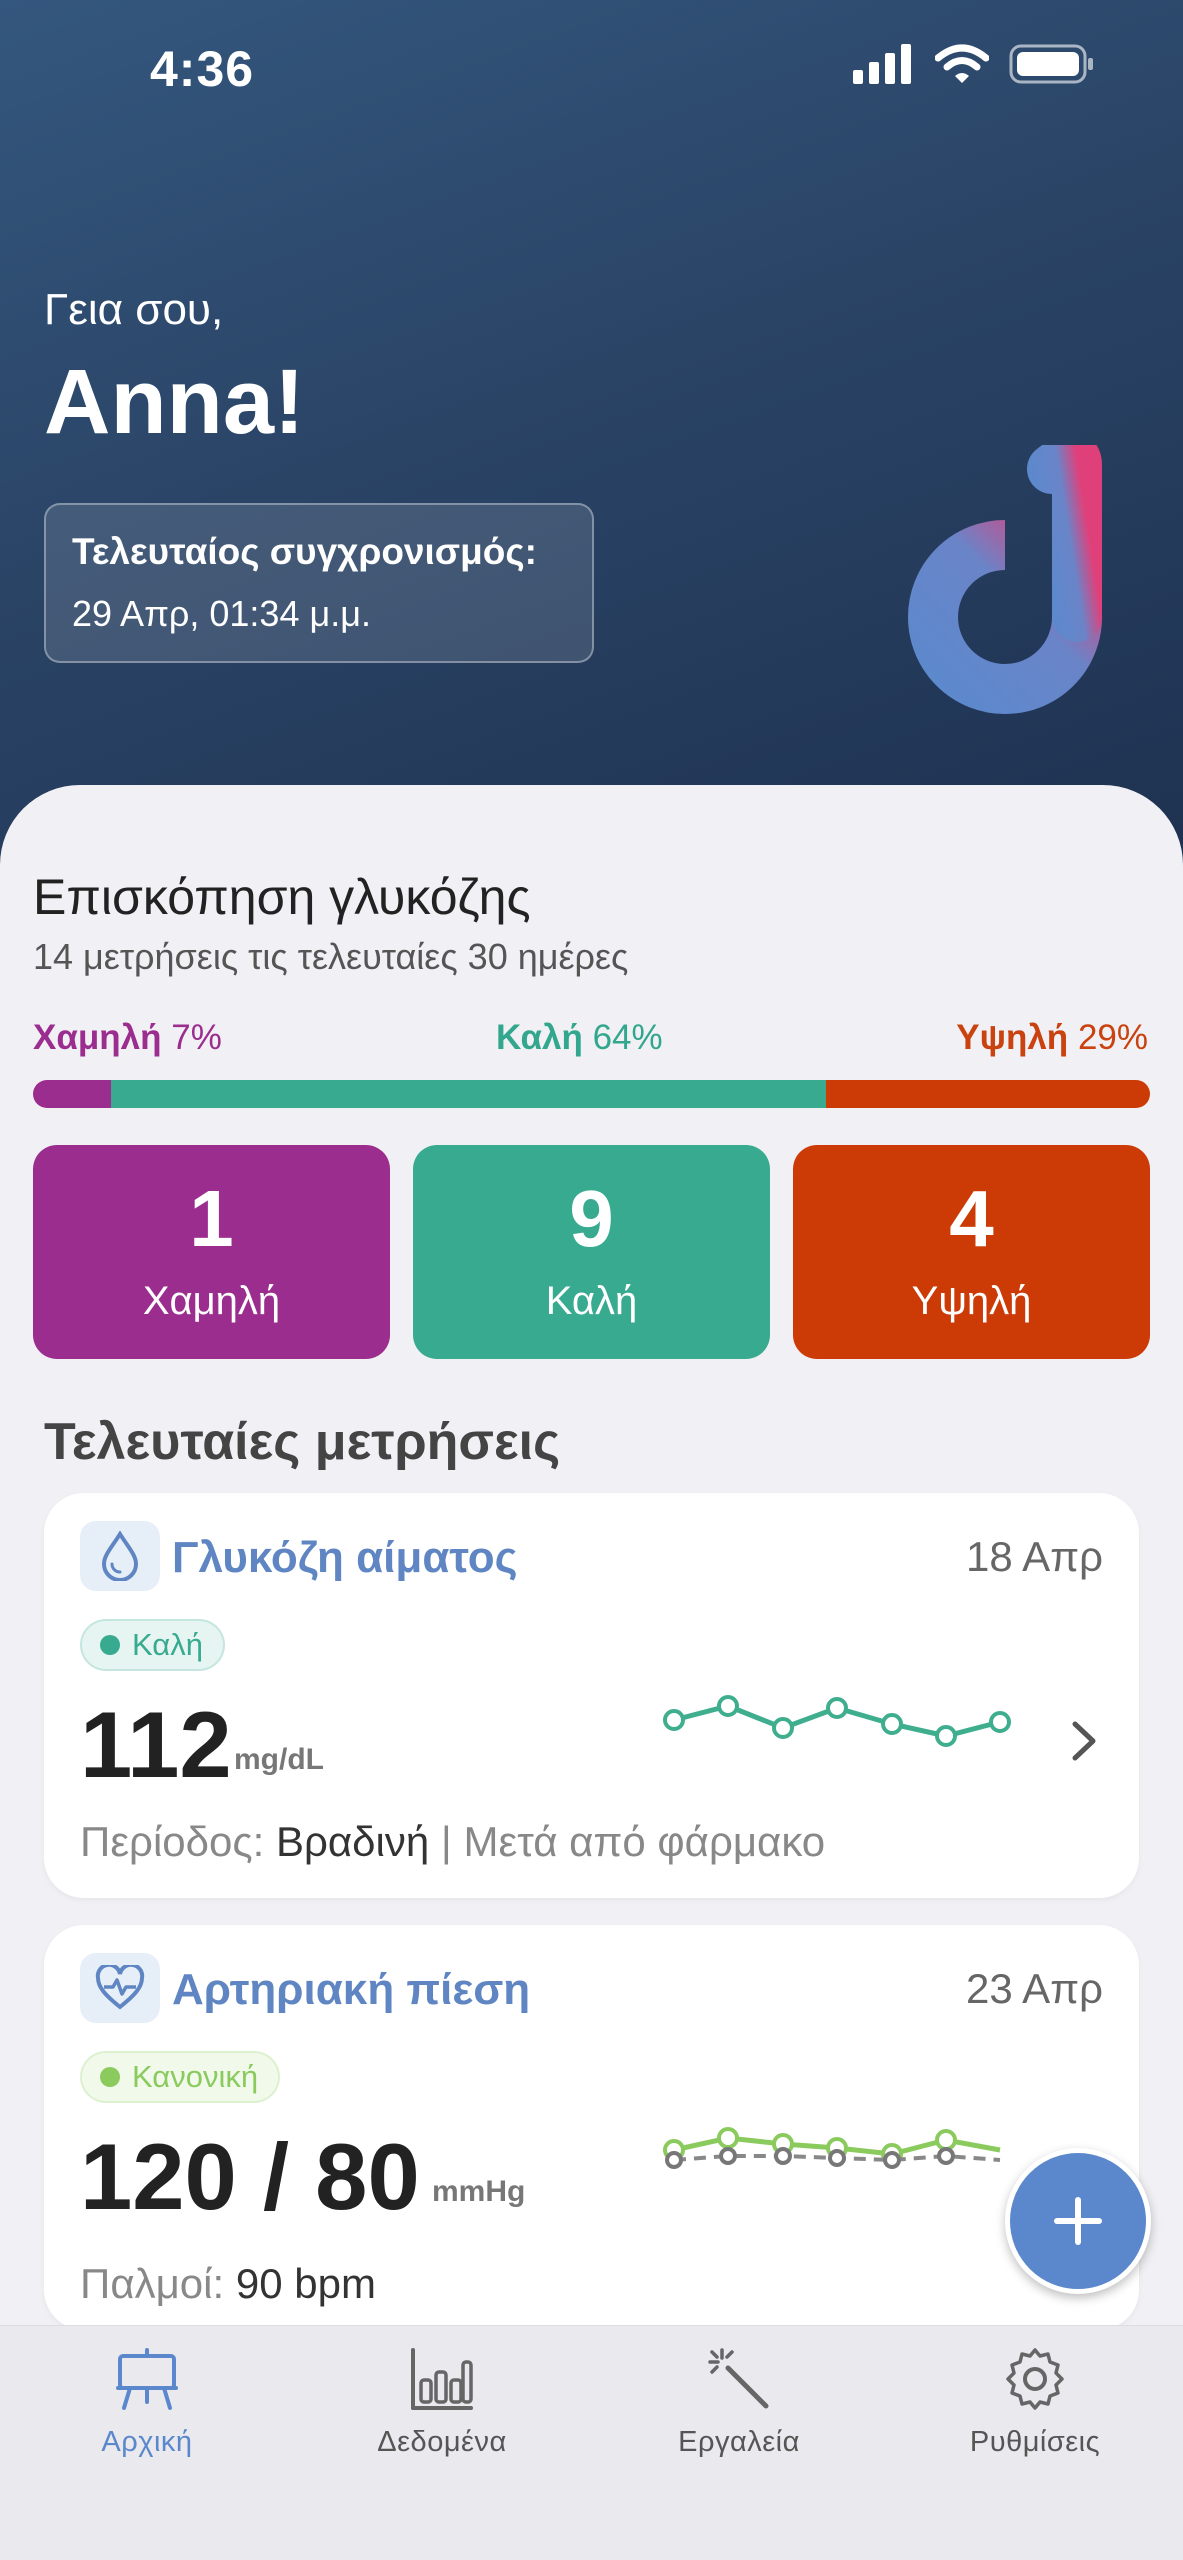 The width and height of the screenshot is (1183, 2560). What do you see at coordinates (591, 2442) in the screenshot?
I see `tab-bar: Αρχική Δεδομένα Εργαλεία Ρυθμίσεις` at bounding box center [591, 2442].